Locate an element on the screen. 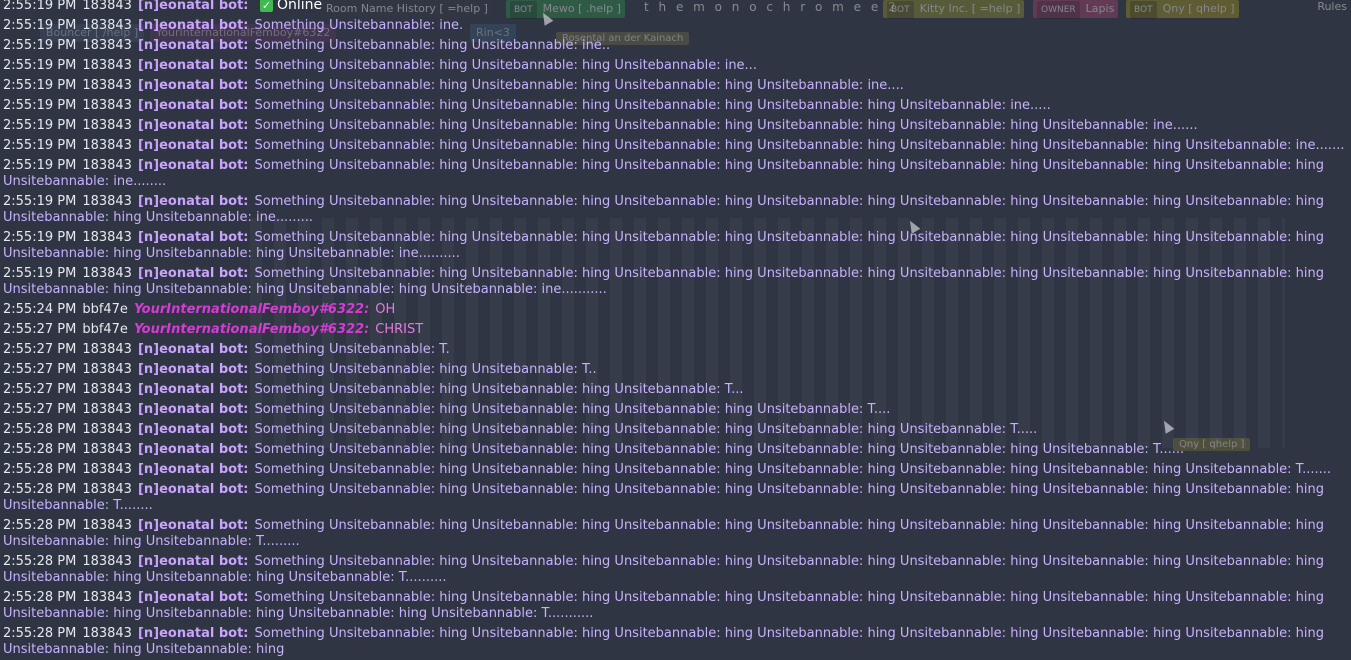 Image resolution: width=1351 pixels, height=660 pixels. message-text: OH is located at coordinates (385, 309).